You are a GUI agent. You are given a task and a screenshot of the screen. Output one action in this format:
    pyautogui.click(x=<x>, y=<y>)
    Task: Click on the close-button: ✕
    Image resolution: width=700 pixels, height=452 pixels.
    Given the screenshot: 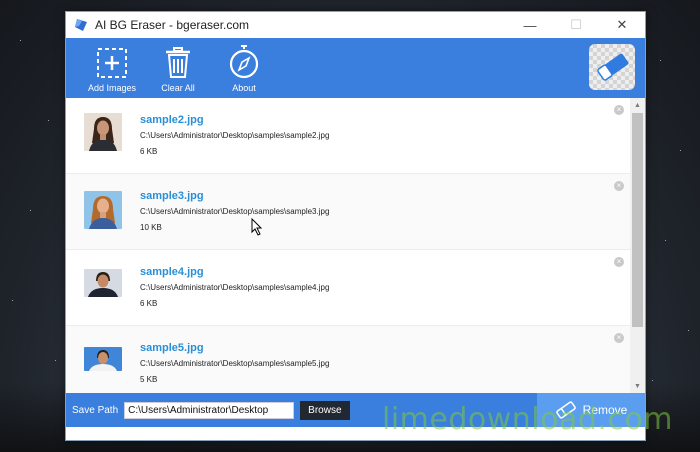 What is the action you would take?
    pyautogui.click(x=622, y=25)
    